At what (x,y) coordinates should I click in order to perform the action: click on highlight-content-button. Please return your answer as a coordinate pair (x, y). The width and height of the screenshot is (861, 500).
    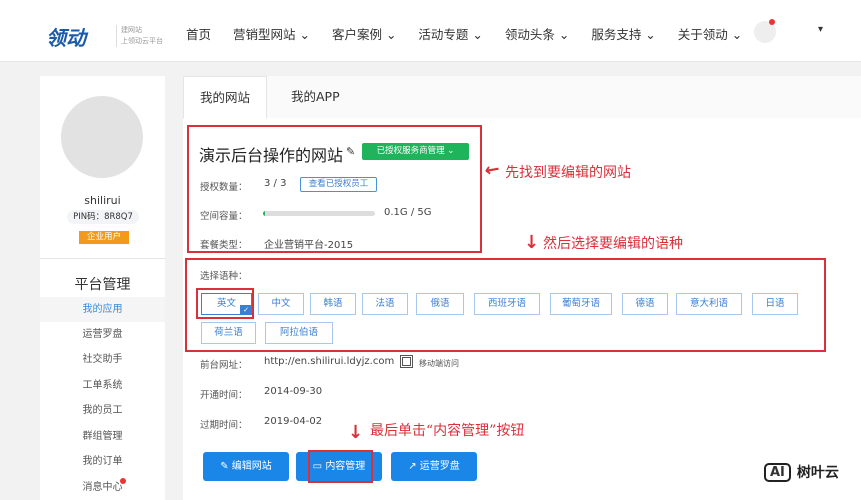
    Looking at the image, I should click on (340, 466).